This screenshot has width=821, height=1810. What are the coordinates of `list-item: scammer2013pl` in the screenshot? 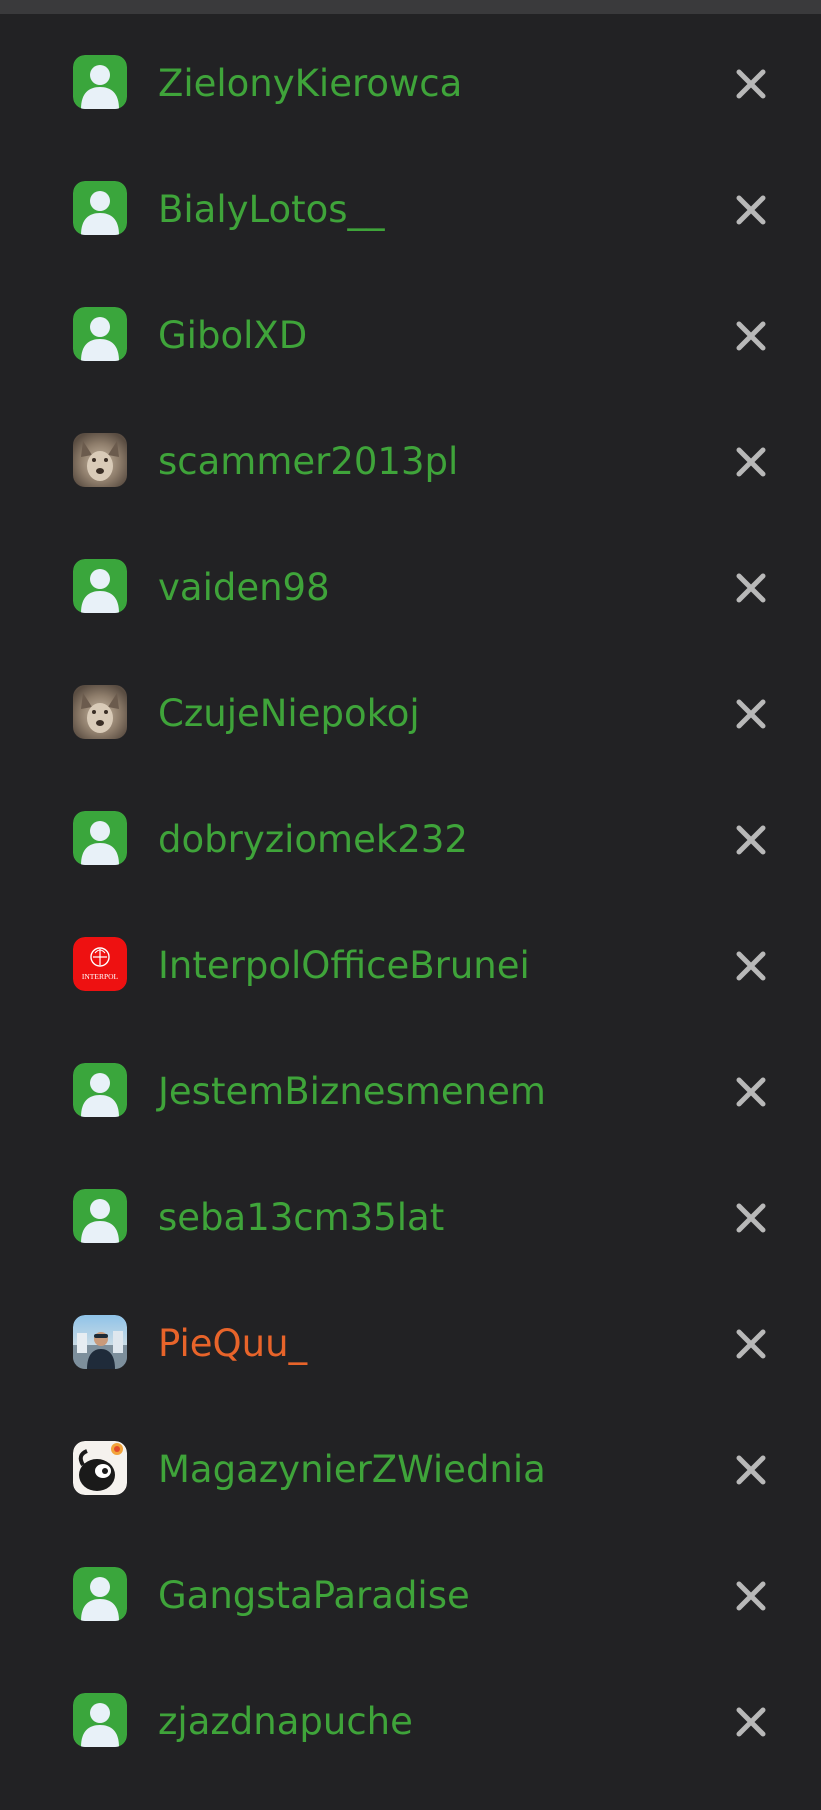 It's located at (410, 462).